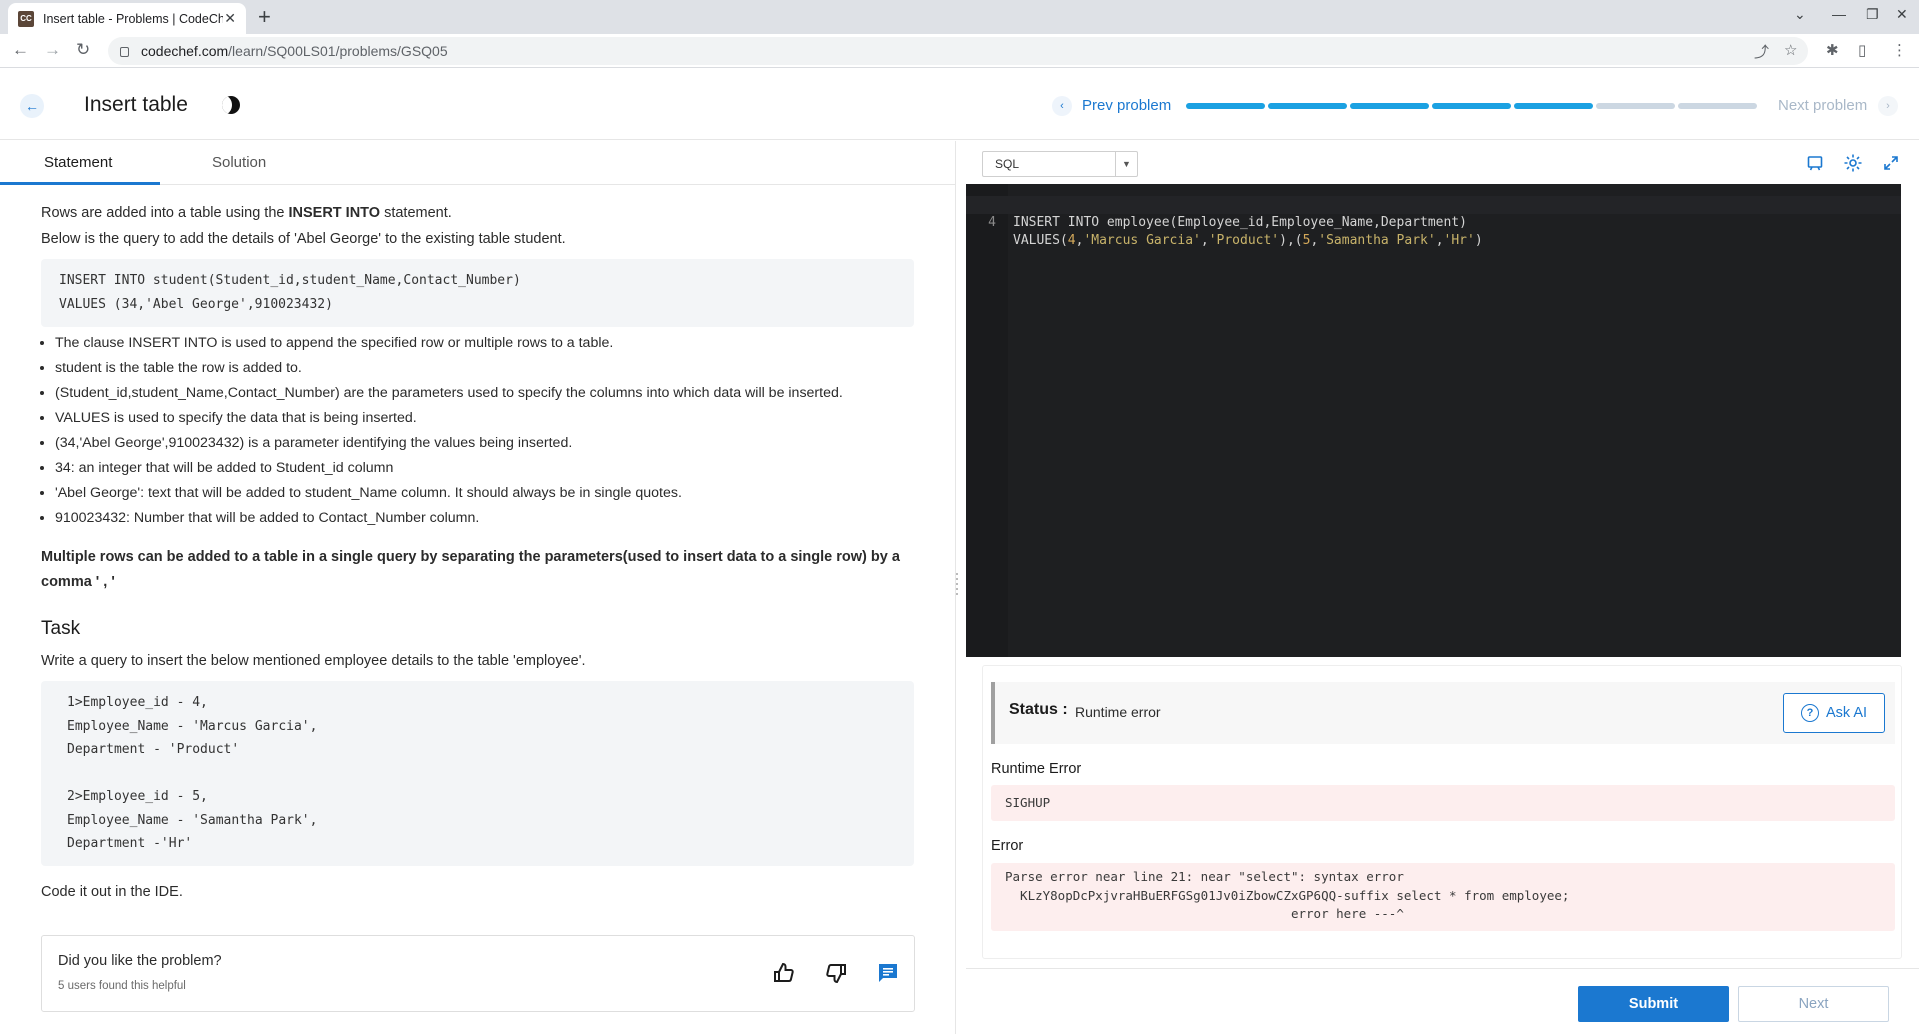  What do you see at coordinates (1443, 803) in the screenshot?
I see `runtime-error-box: SIGHUP` at bounding box center [1443, 803].